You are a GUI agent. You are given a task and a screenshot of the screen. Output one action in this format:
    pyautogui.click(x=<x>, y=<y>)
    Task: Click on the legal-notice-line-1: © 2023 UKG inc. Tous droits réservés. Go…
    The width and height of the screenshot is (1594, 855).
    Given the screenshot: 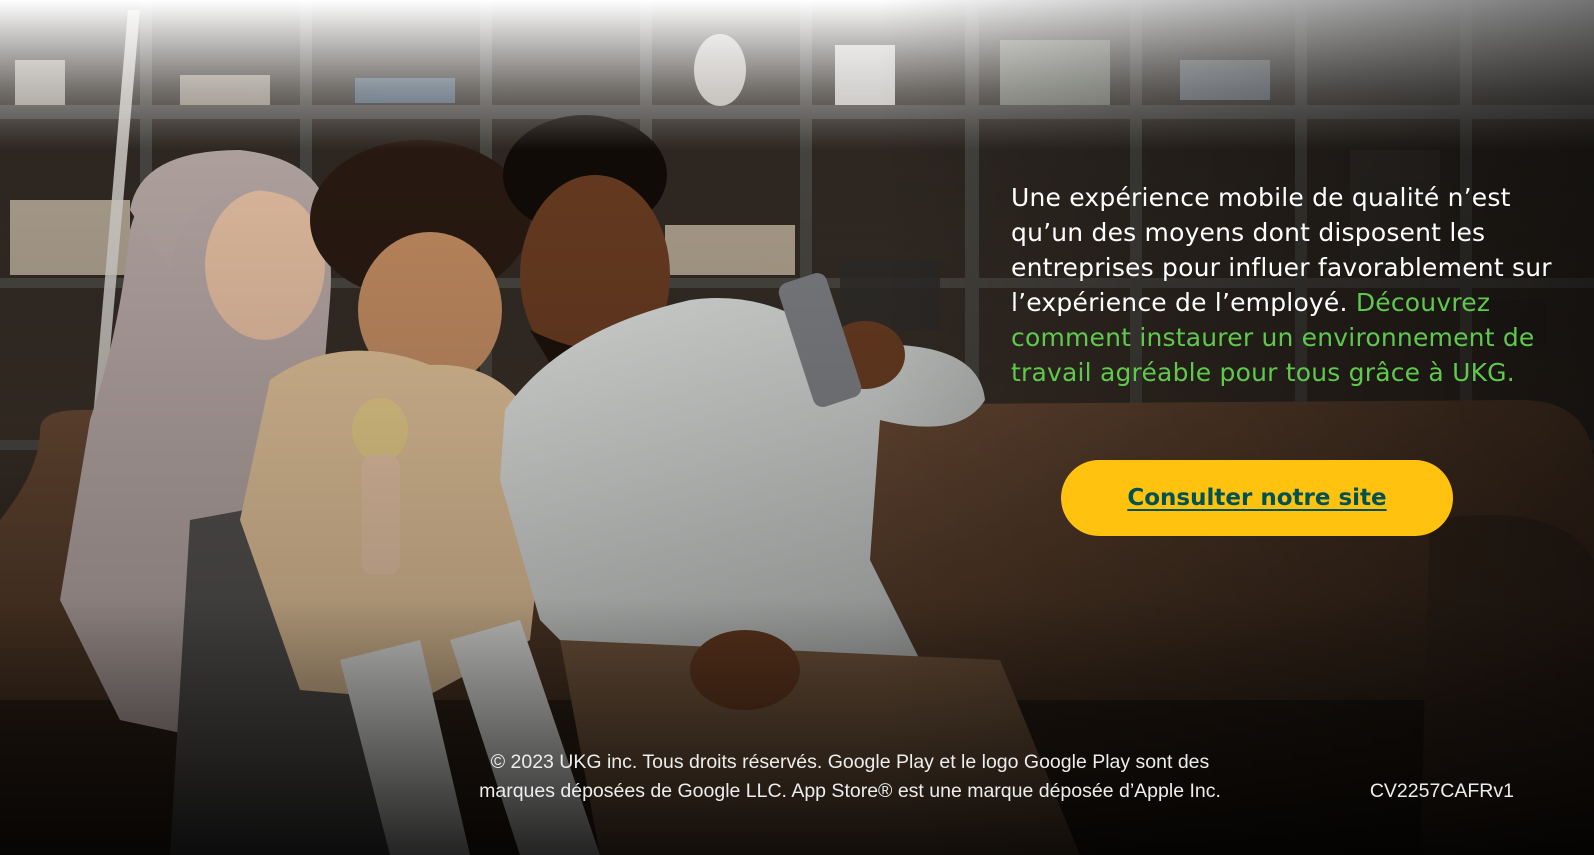 What is the action you would take?
    pyautogui.click(x=850, y=762)
    